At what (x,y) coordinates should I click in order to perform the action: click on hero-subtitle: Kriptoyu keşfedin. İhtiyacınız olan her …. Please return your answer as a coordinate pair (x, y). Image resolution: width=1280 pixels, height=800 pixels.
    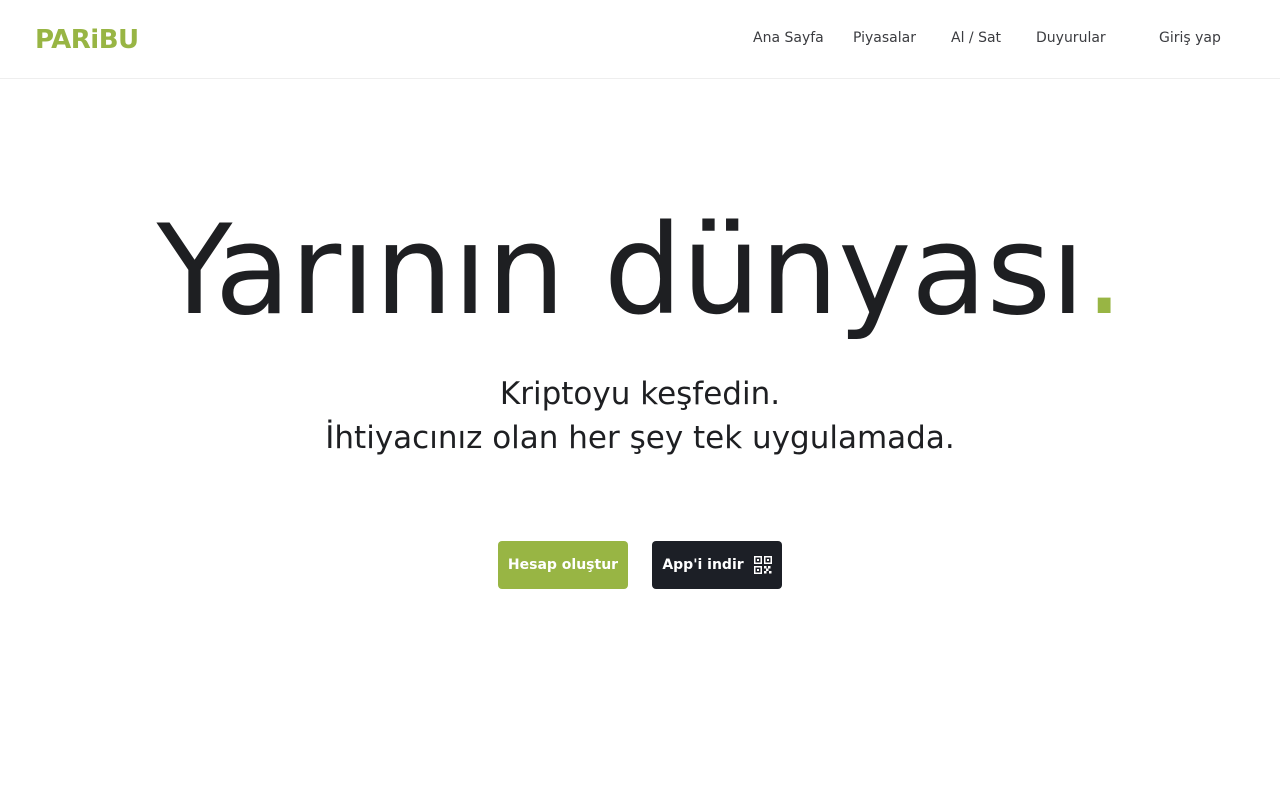
    Looking at the image, I should click on (640, 416).